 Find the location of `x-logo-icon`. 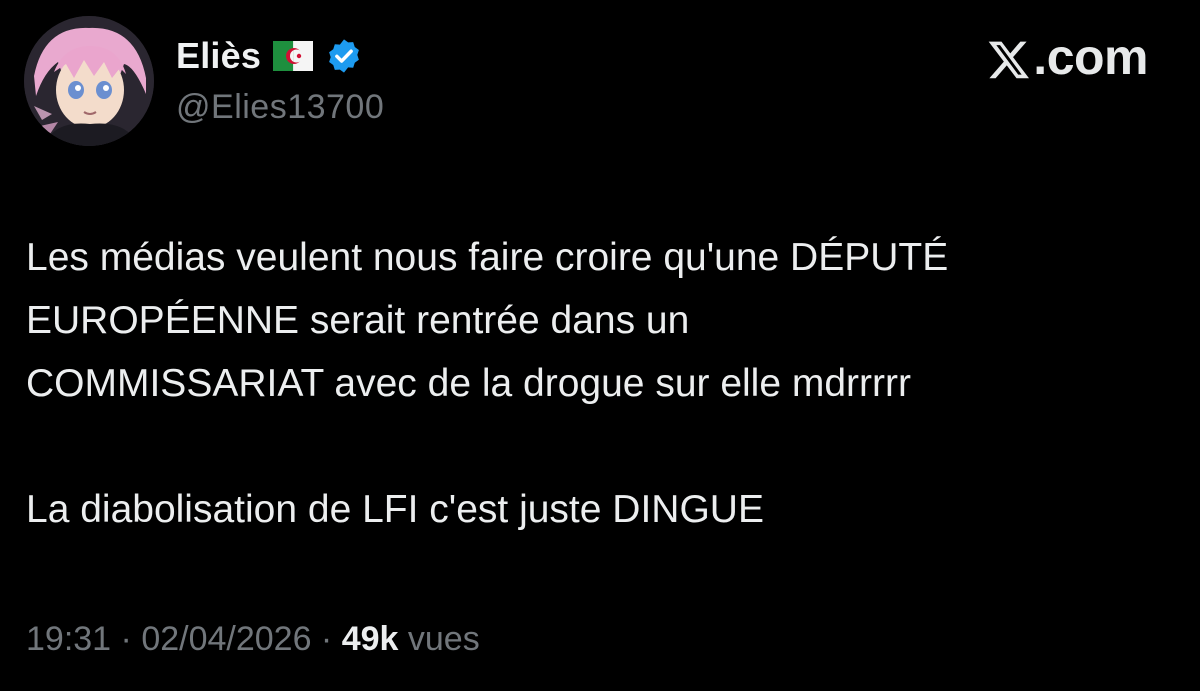

x-logo-icon is located at coordinates (1009, 57).